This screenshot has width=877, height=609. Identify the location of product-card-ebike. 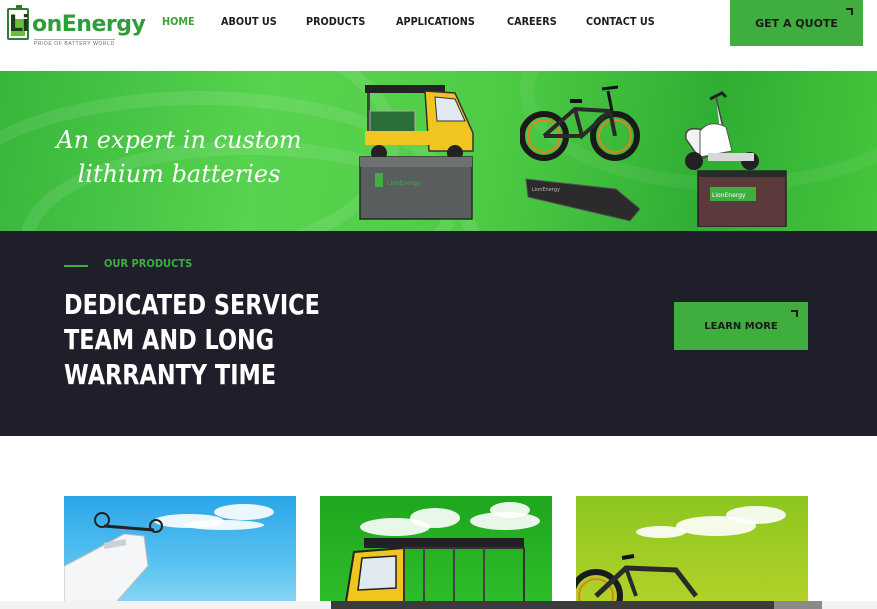
(692, 552).